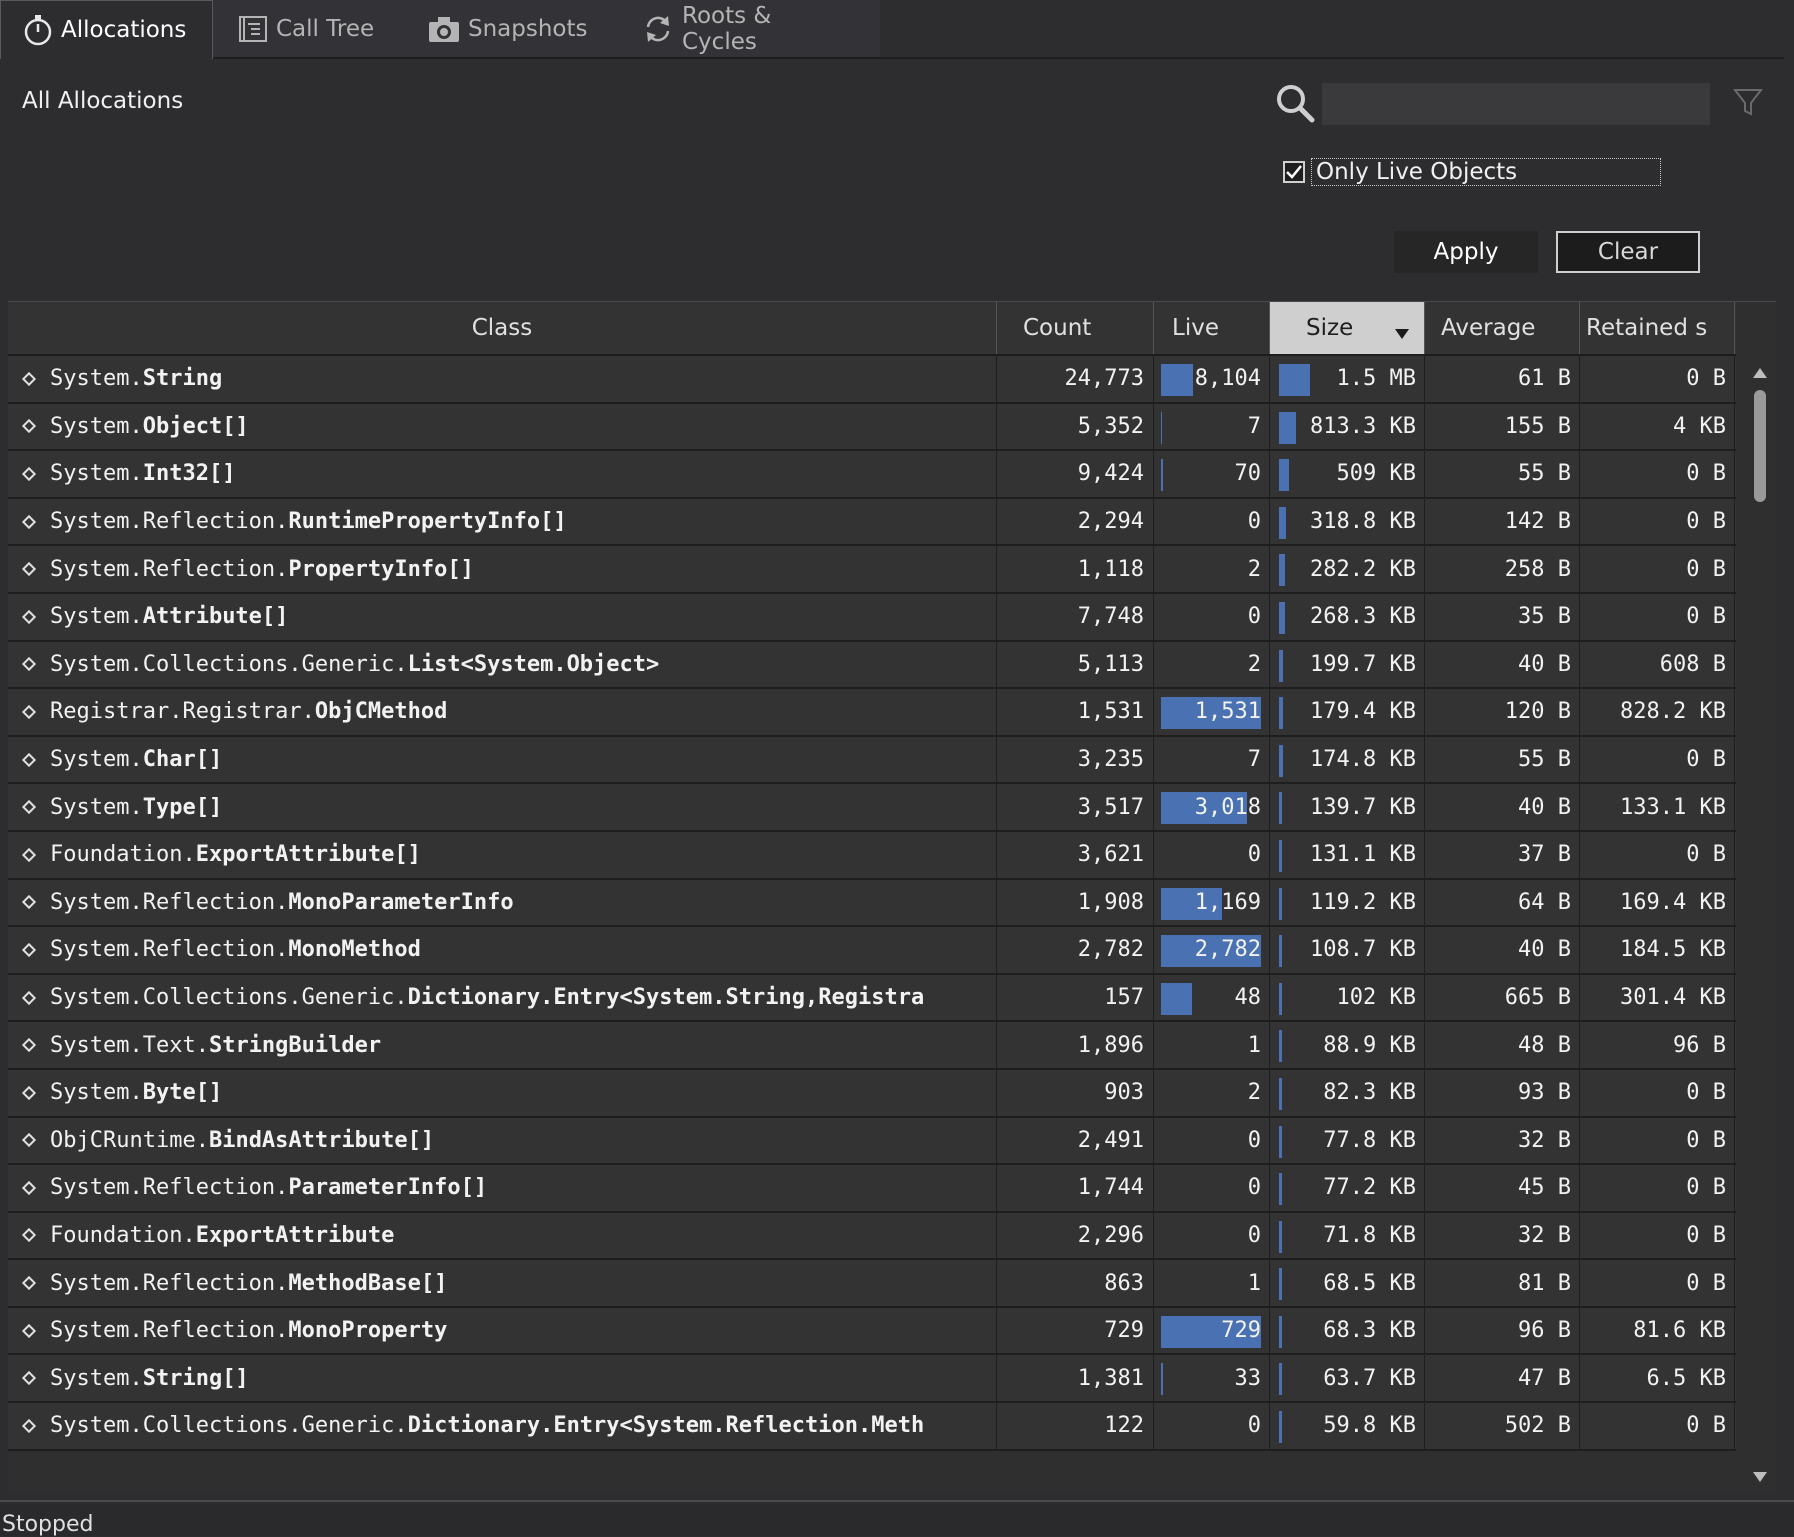 This screenshot has width=1794, height=1537. What do you see at coordinates (1212, 616) in the screenshot?
I see `live-cell: 0` at bounding box center [1212, 616].